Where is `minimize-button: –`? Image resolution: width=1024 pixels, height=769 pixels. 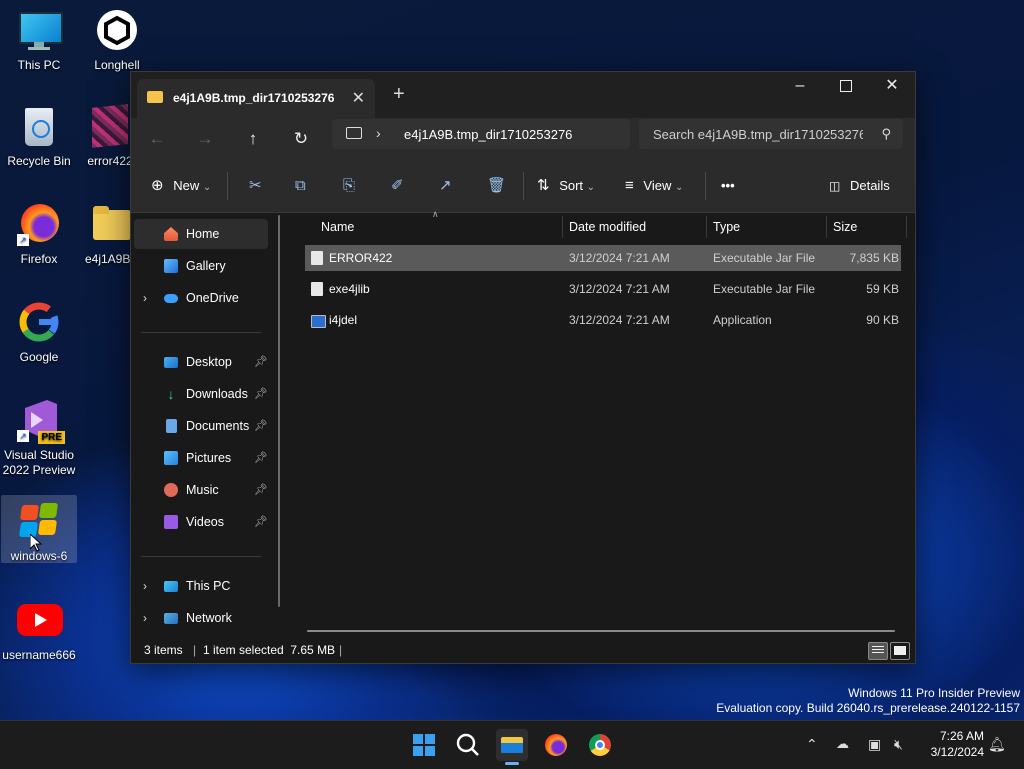
minimize-button: – is located at coordinates (800, 87).